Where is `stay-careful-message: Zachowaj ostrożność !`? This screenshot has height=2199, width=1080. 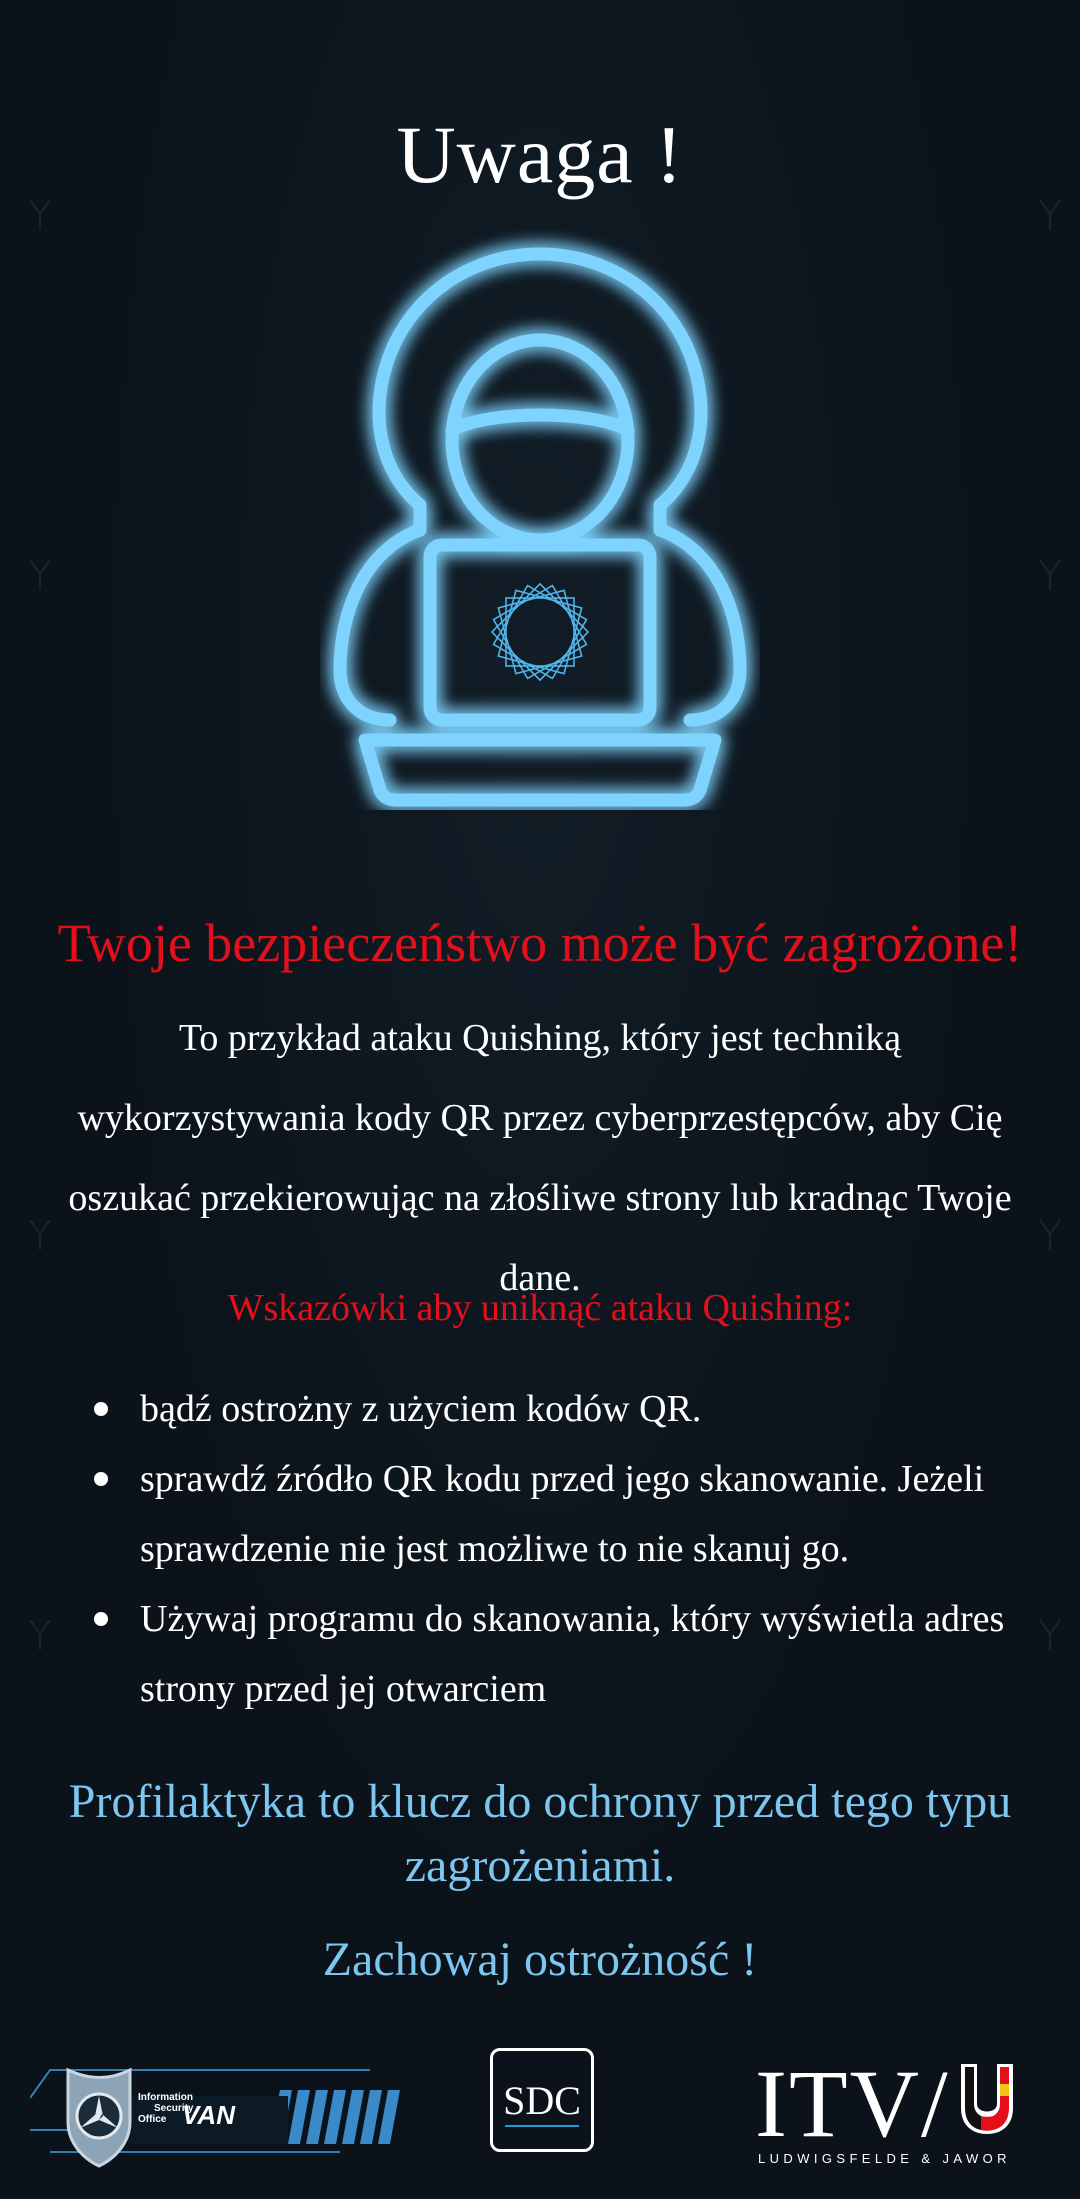 stay-careful-message: Zachowaj ostrożność ! is located at coordinates (540, 1959).